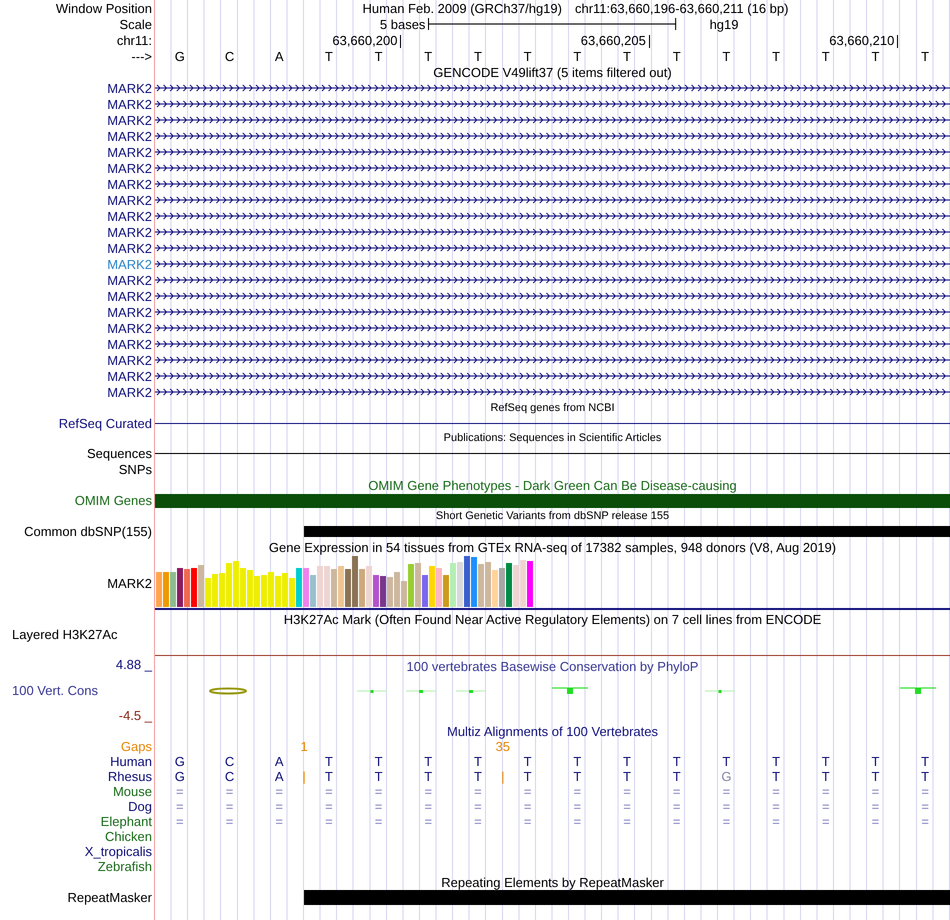 The height and width of the screenshot is (920, 950). Describe the element at coordinates (140, 806) in the screenshot. I see `species-label: Dog` at that location.